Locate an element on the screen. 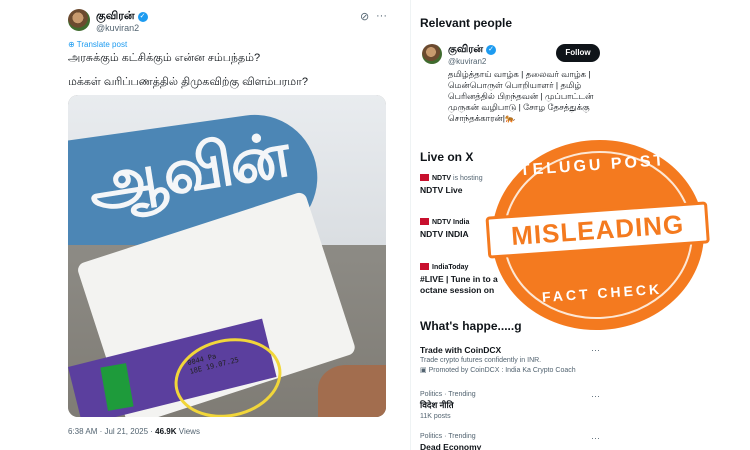 The width and height of the screenshot is (750, 450). relevant-person-avatar is located at coordinates (432, 54).